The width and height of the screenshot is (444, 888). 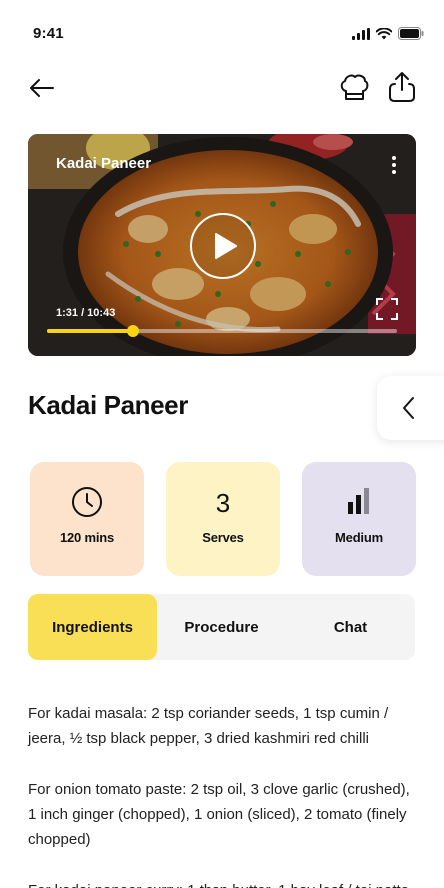 I want to click on difficulty-bars-icon, so click(x=358, y=501).